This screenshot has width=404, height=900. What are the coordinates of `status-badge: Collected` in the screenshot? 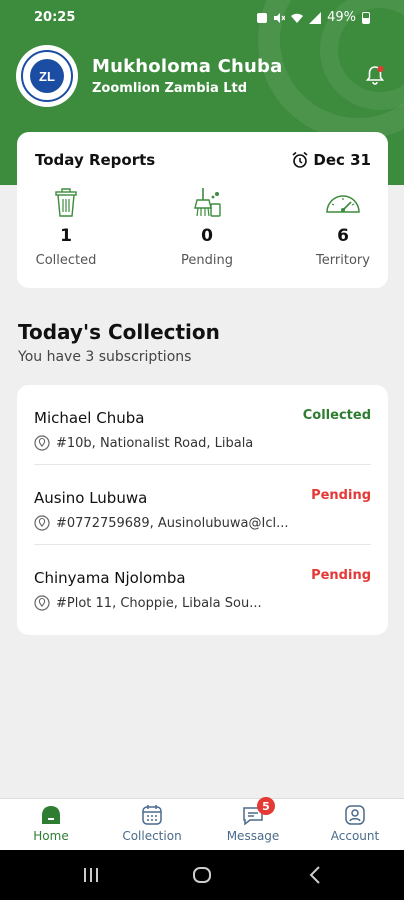 It's located at (336, 415).